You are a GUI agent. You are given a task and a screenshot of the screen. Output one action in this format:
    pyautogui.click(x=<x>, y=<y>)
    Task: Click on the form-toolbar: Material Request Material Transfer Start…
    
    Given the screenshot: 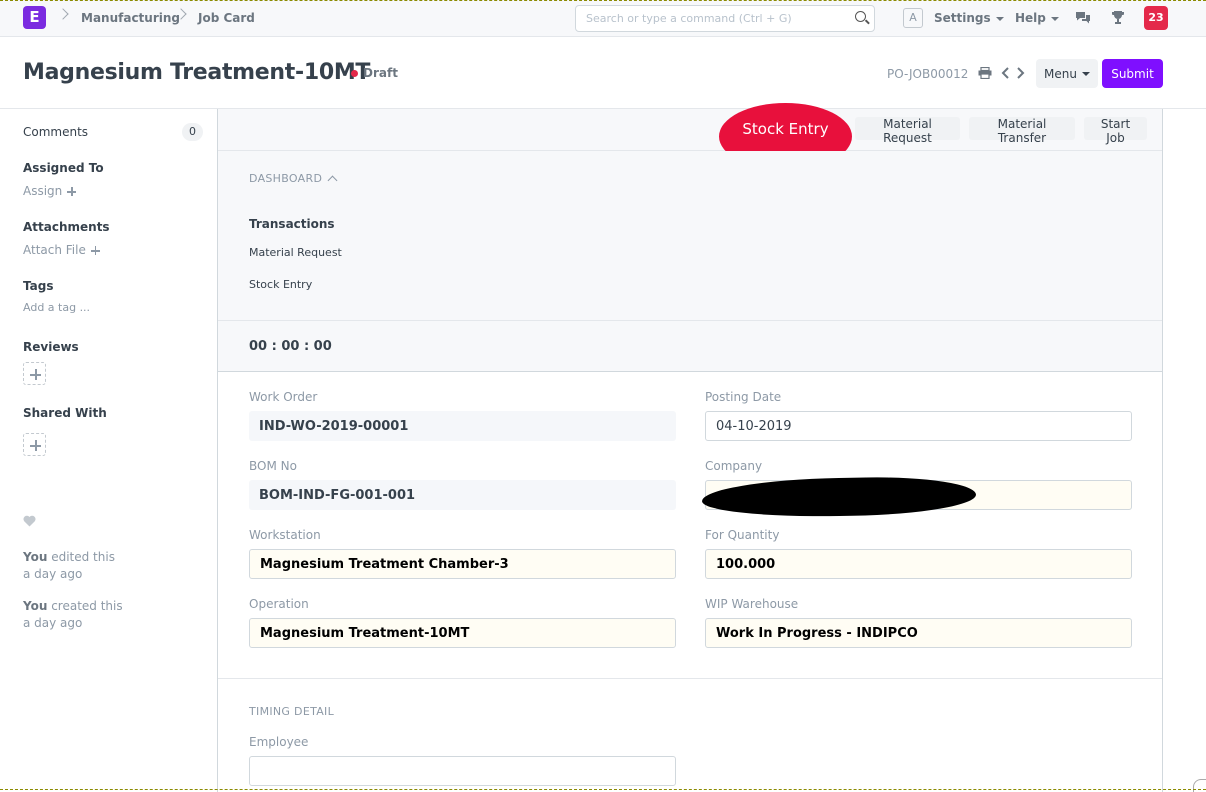 What is the action you would take?
    pyautogui.click(x=690, y=130)
    